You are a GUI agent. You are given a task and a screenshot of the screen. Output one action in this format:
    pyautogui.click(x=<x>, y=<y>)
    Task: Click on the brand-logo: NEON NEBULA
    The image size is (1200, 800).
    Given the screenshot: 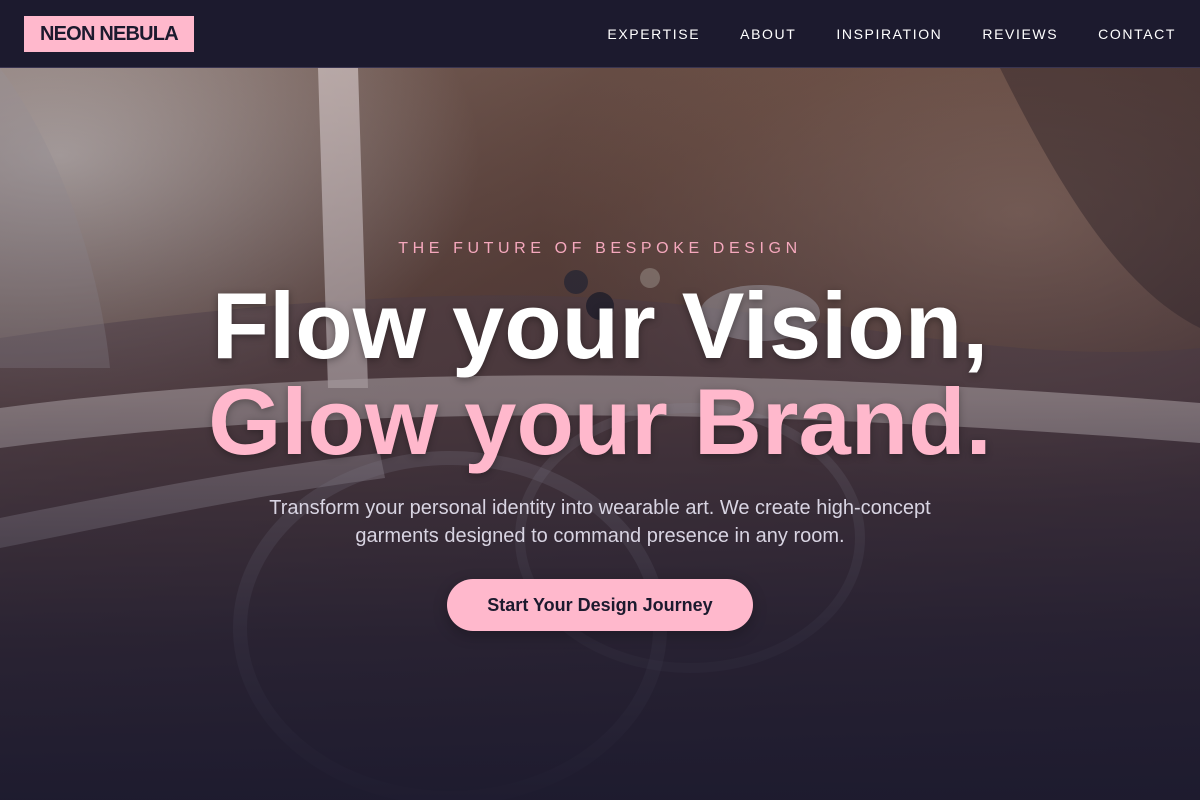 What is the action you would take?
    pyautogui.click(x=109, y=34)
    